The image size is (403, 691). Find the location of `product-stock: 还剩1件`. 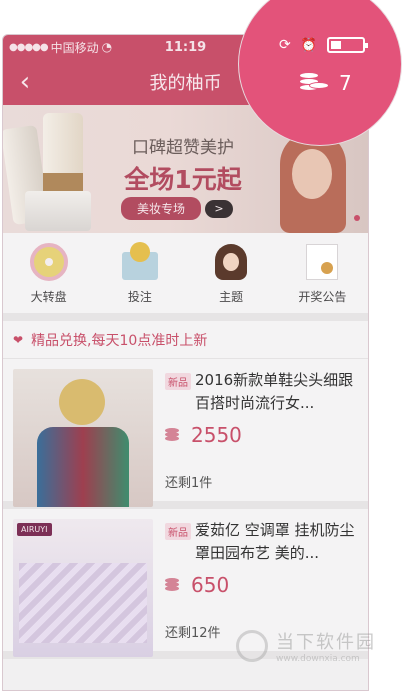

product-stock: 还剩1件 is located at coordinates (189, 483).